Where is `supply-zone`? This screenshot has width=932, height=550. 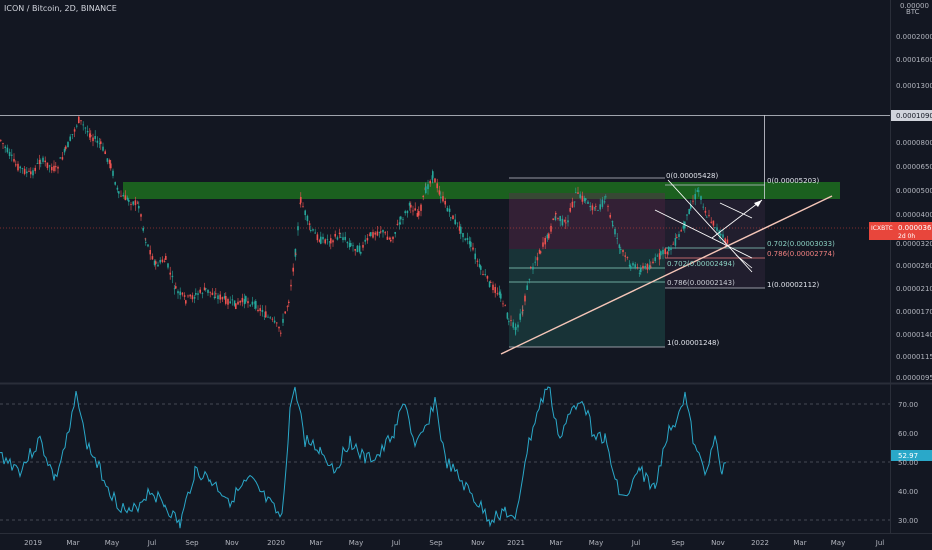 supply-zone is located at coordinates (481, 190).